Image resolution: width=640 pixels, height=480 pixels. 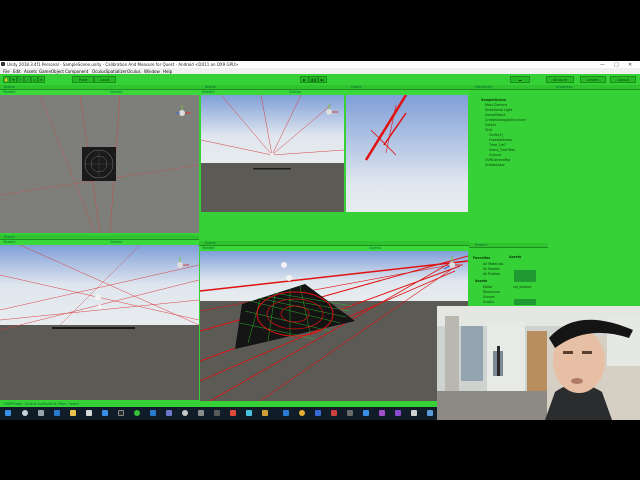 I want to click on main-viewport, so click(x=334, y=326).